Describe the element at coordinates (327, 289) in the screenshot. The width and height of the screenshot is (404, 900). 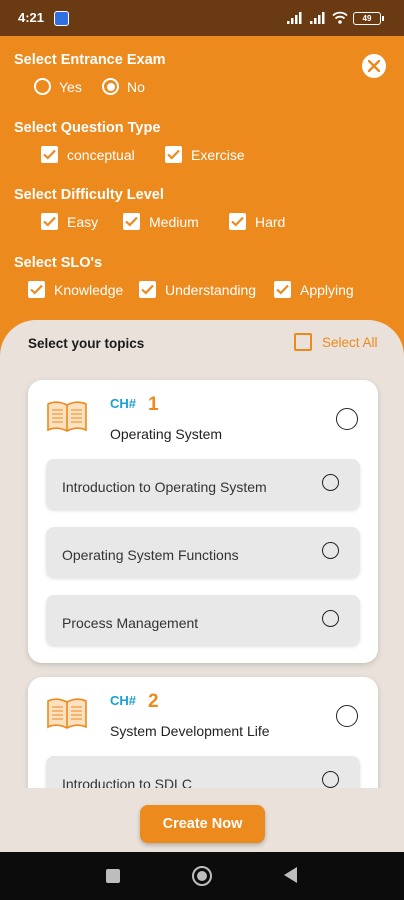
I see `checkbox-applying-label: Applying` at that location.